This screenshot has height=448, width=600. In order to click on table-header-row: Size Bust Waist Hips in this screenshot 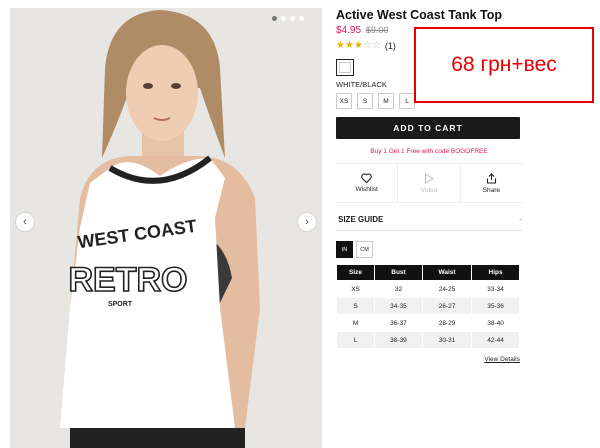, I will do `click(427, 272)`.